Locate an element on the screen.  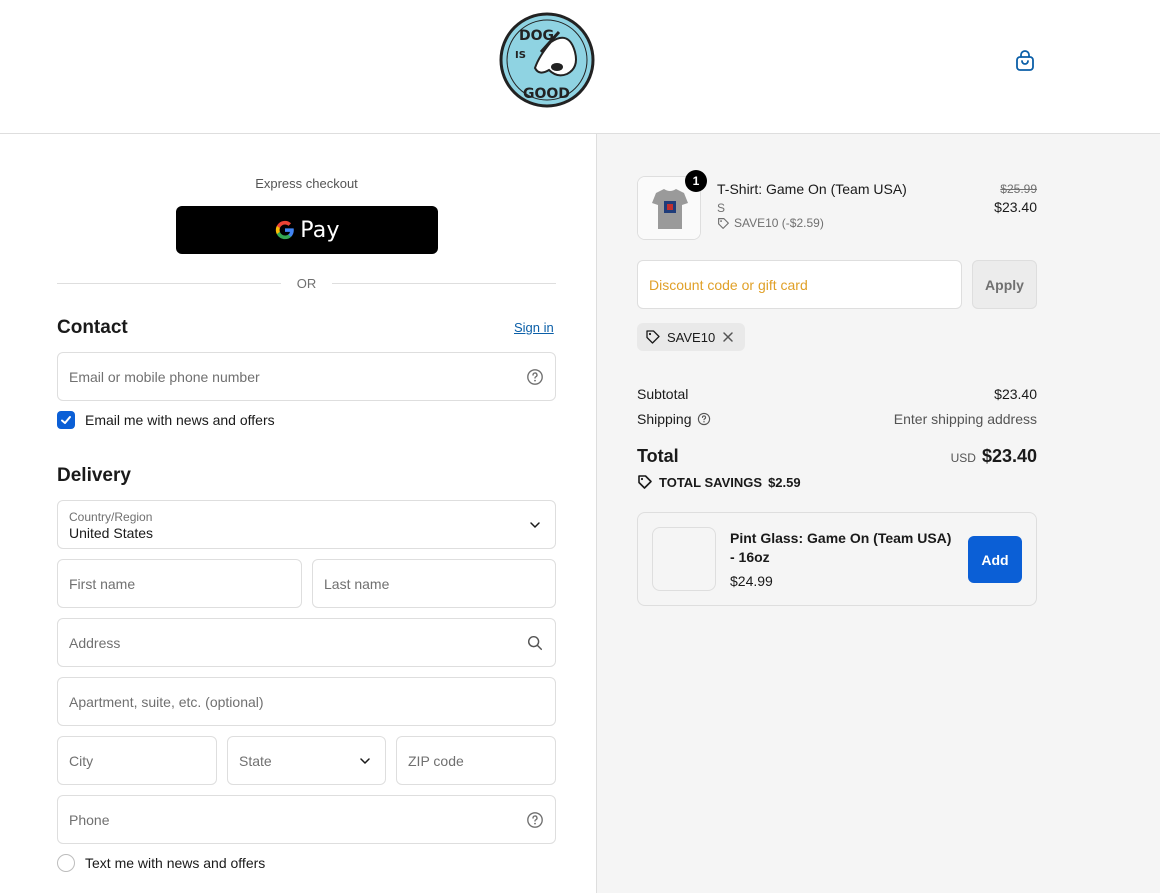
subtotal-label: Subtotal is located at coordinates (663, 394).